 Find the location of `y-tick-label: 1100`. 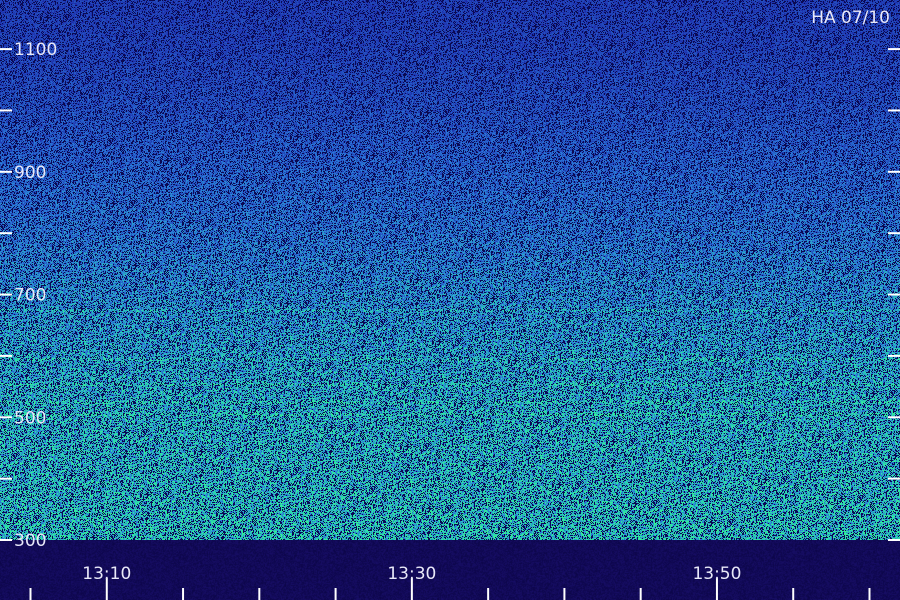

y-tick-label: 1100 is located at coordinates (35, 50).